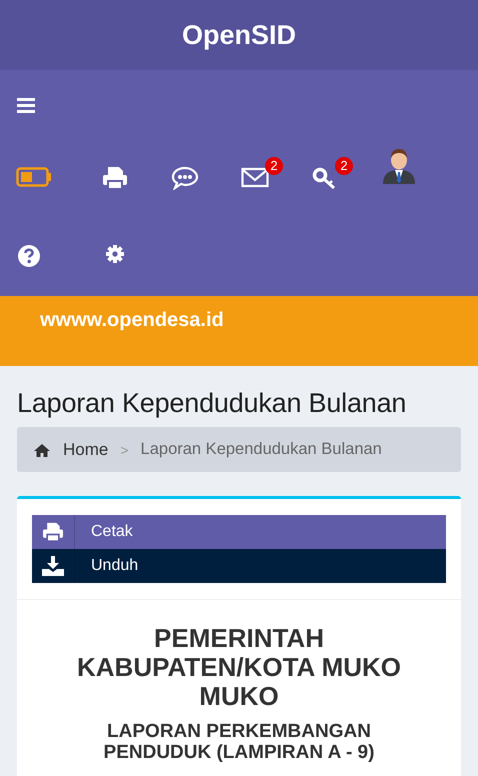 Image resolution: width=478 pixels, height=776 pixels. What do you see at coordinates (325, 178) in the screenshot?
I see `key-icon` at bounding box center [325, 178].